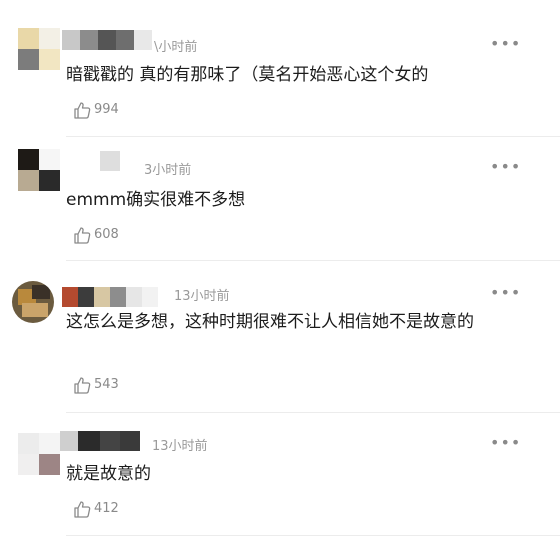 The width and height of the screenshot is (560, 546). What do you see at coordinates (270, 322) in the screenshot?
I see `comment-text: 这怎么是多想，这种时期很难不让人相信她不是故意的` at bounding box center [270, 322].